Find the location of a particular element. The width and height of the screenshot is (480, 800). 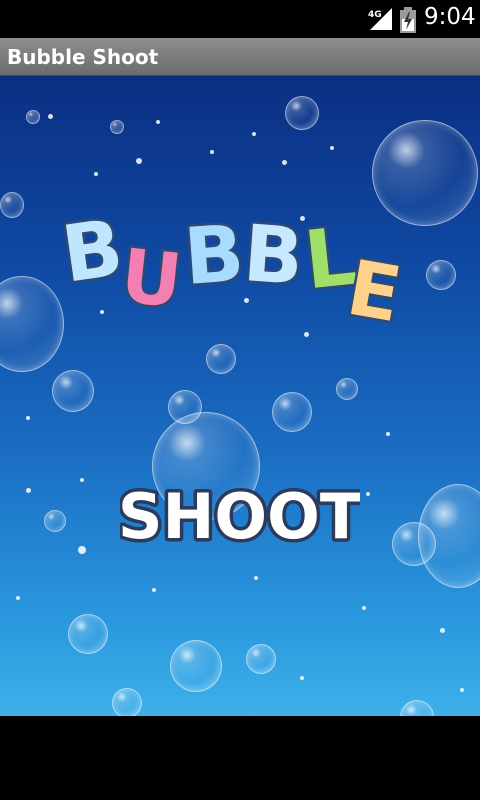

title-bar: Bubble Shoot is located at coordinates (240, 57).